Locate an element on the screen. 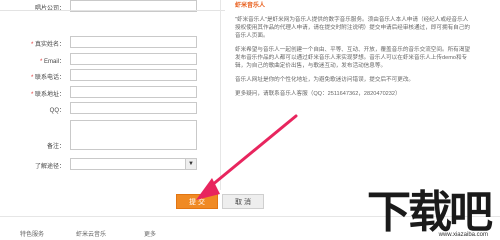  site-watermark: 下载吧 www.xiazaiba.com is located at coordinates (424, 209).